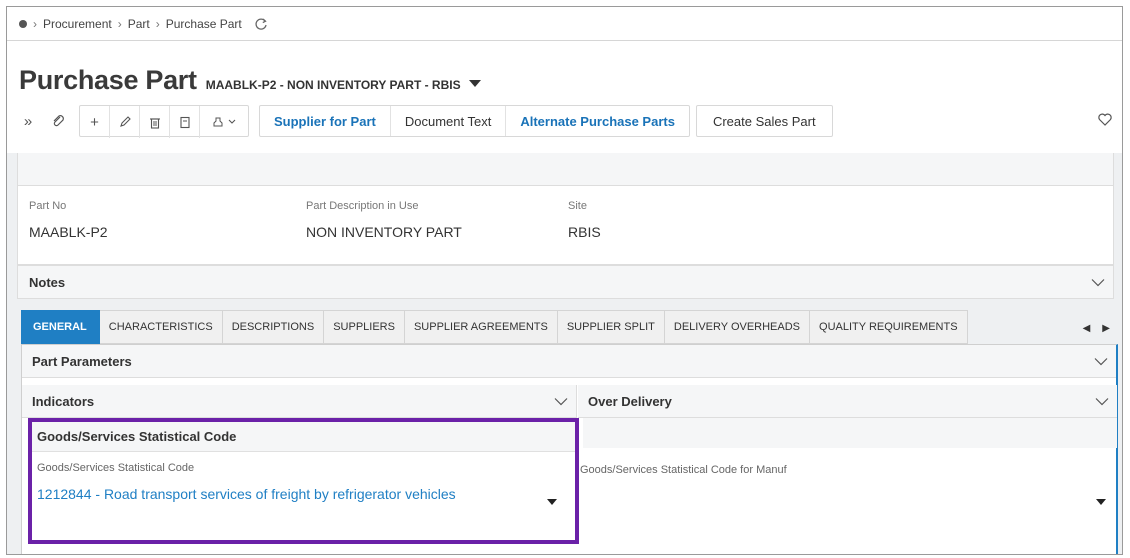 This screenshot has width=1130, height=558. Describe the element at coordinates (1087, 328) in the screenshot. I see `arrow-left-icon: ◀` at that location.